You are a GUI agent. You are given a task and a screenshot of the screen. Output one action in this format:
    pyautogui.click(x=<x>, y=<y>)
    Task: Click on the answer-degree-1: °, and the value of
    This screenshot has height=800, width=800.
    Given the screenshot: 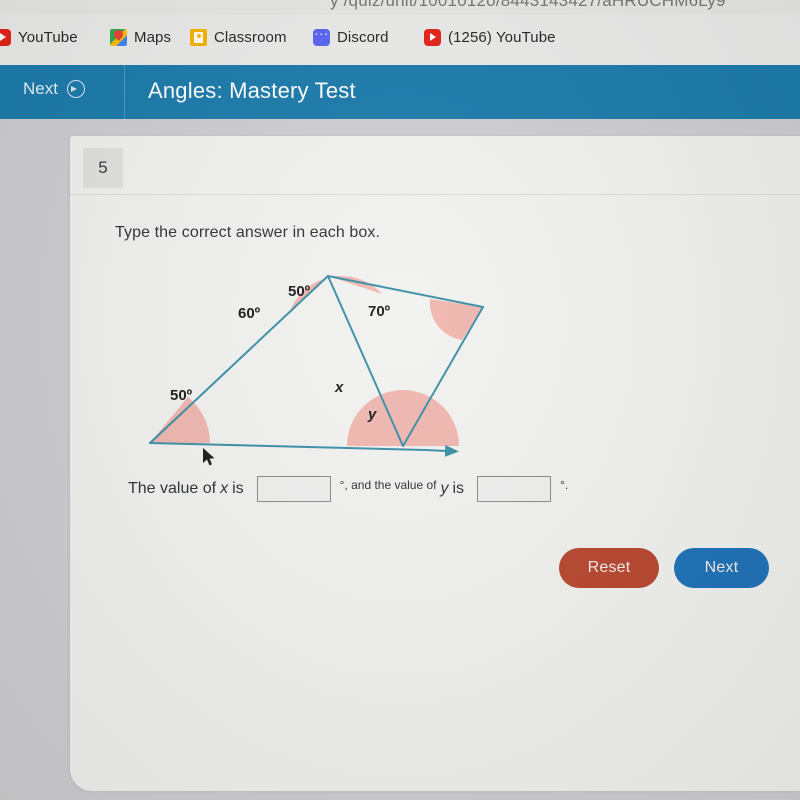 What is the action you would take?
    pyautogui.click(x=388, y=485)
    